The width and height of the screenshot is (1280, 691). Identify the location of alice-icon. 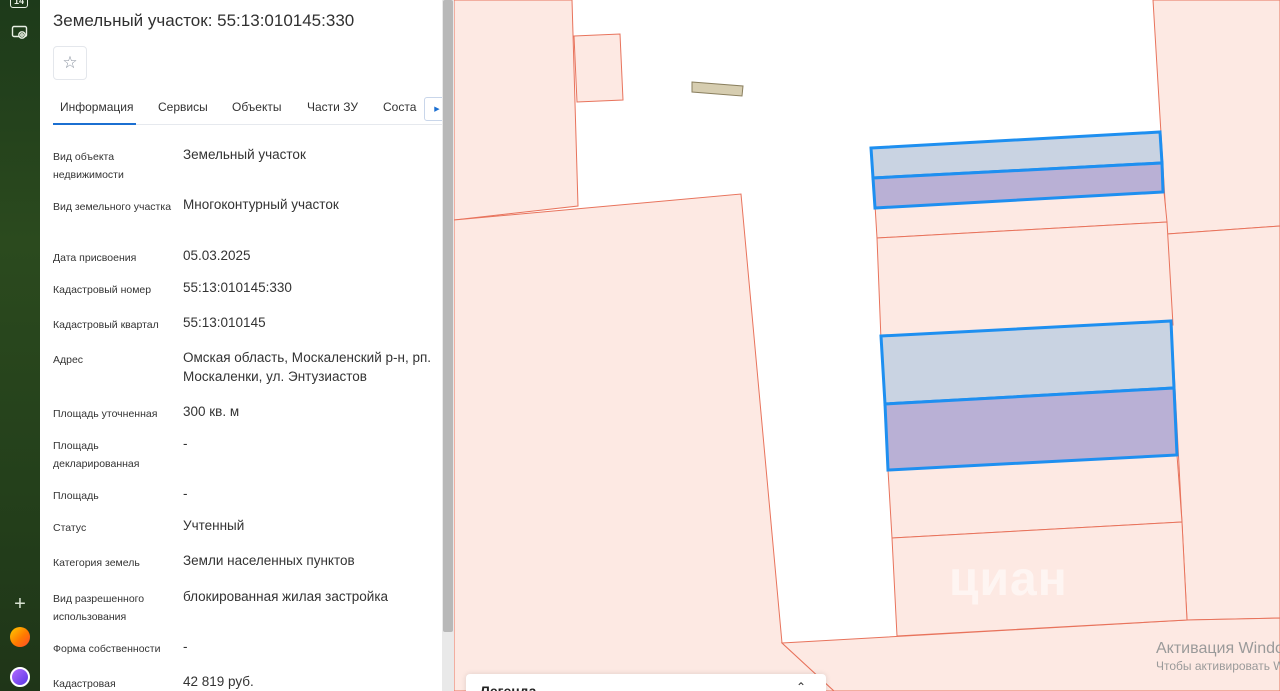
(20, 677).